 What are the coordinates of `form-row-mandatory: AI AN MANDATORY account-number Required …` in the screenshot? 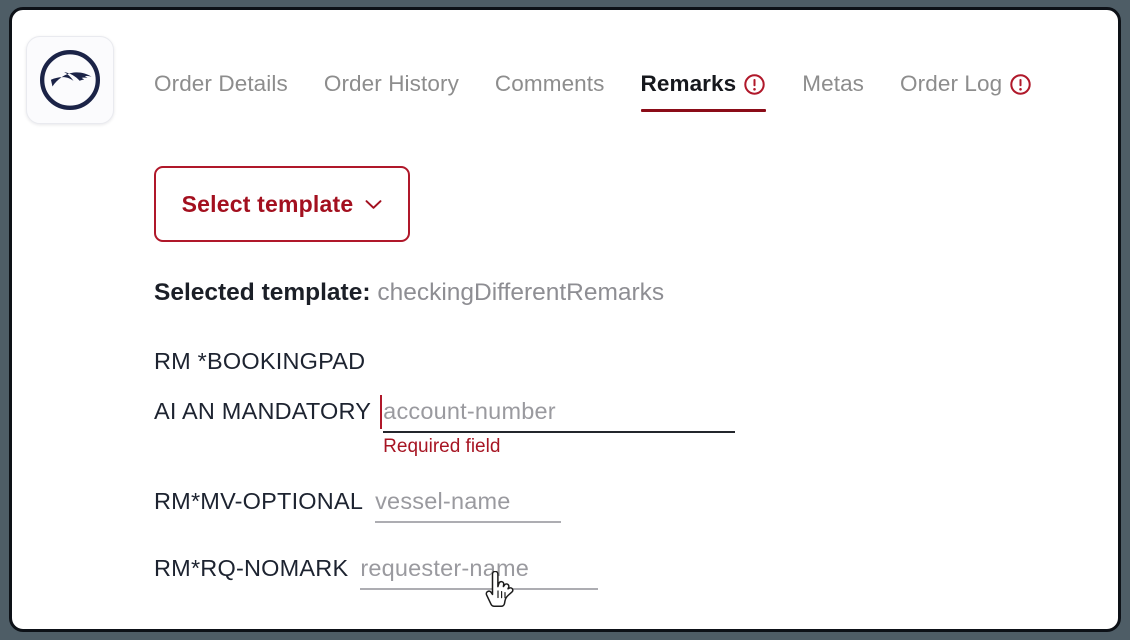 It's located at (445, 426).